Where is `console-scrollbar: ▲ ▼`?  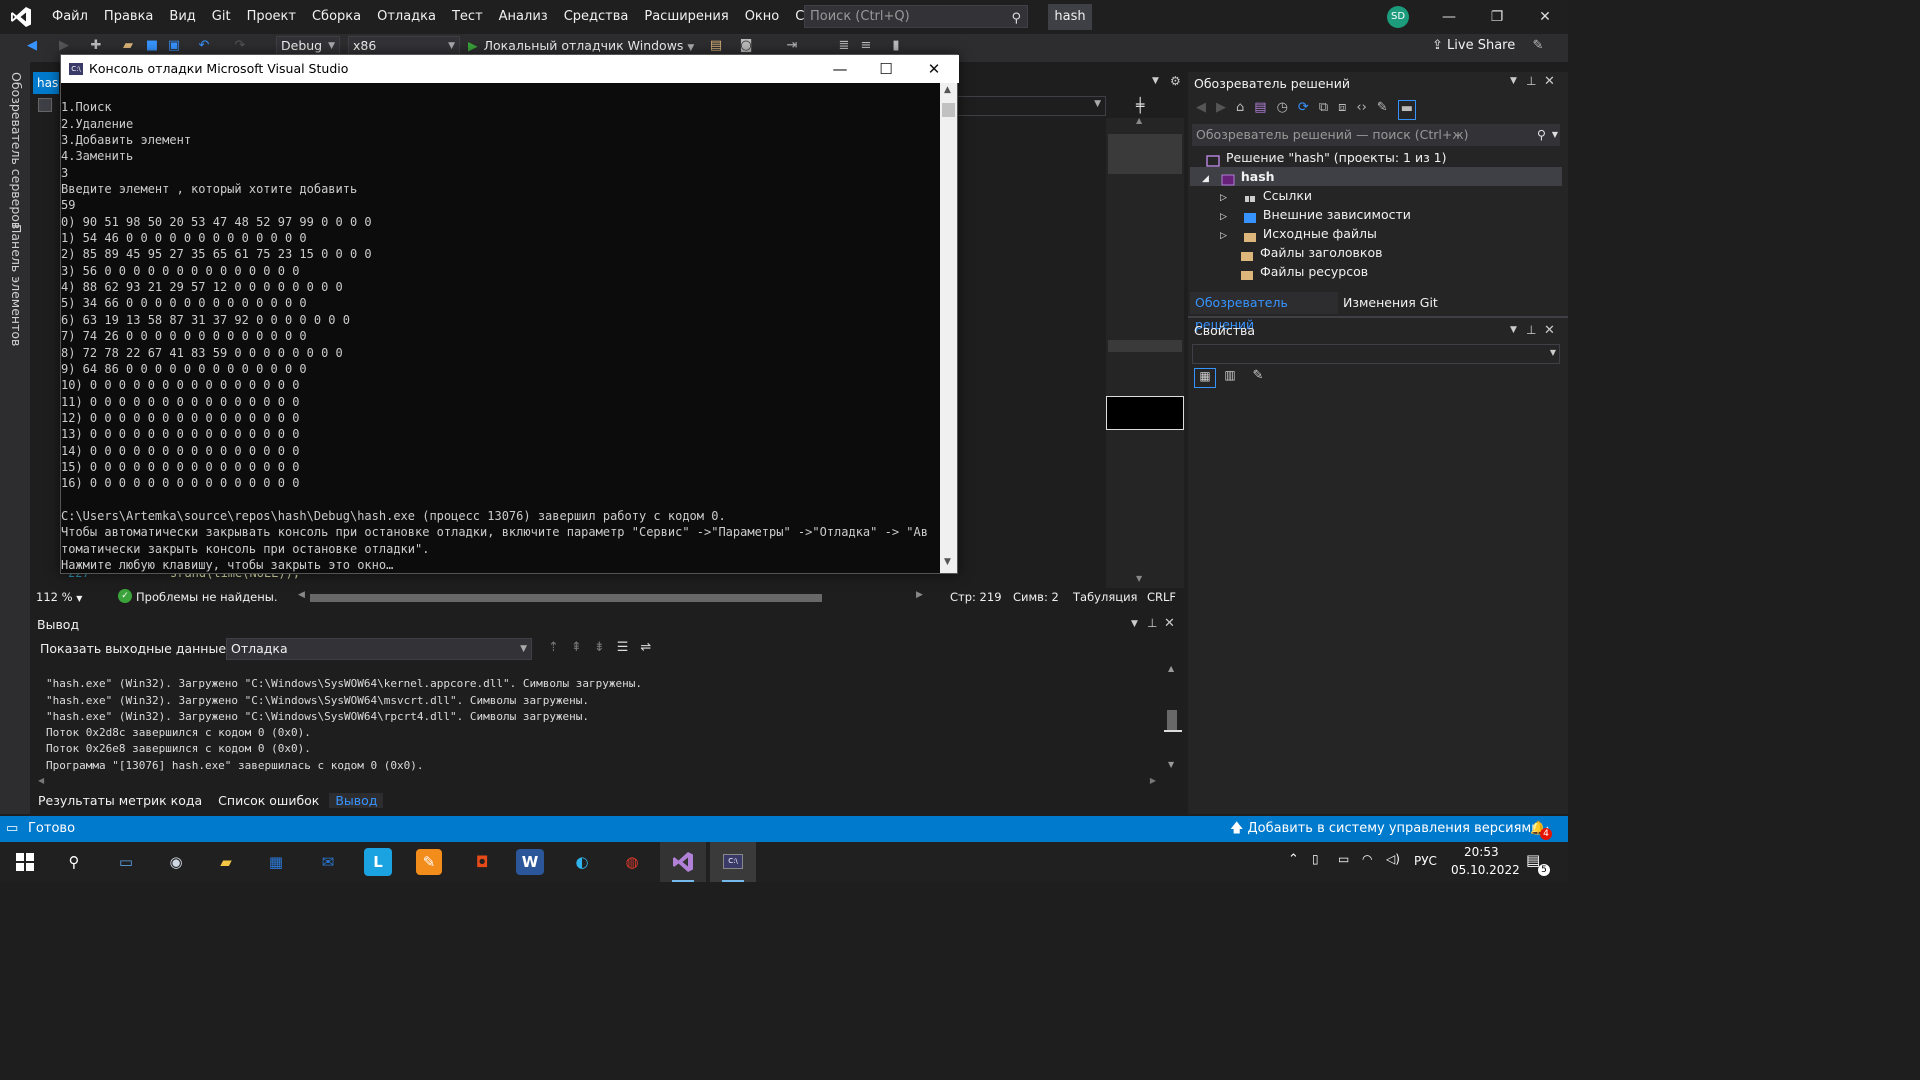 console-scrollbar: ▲ ▼ is located at coordinates (948, 328).